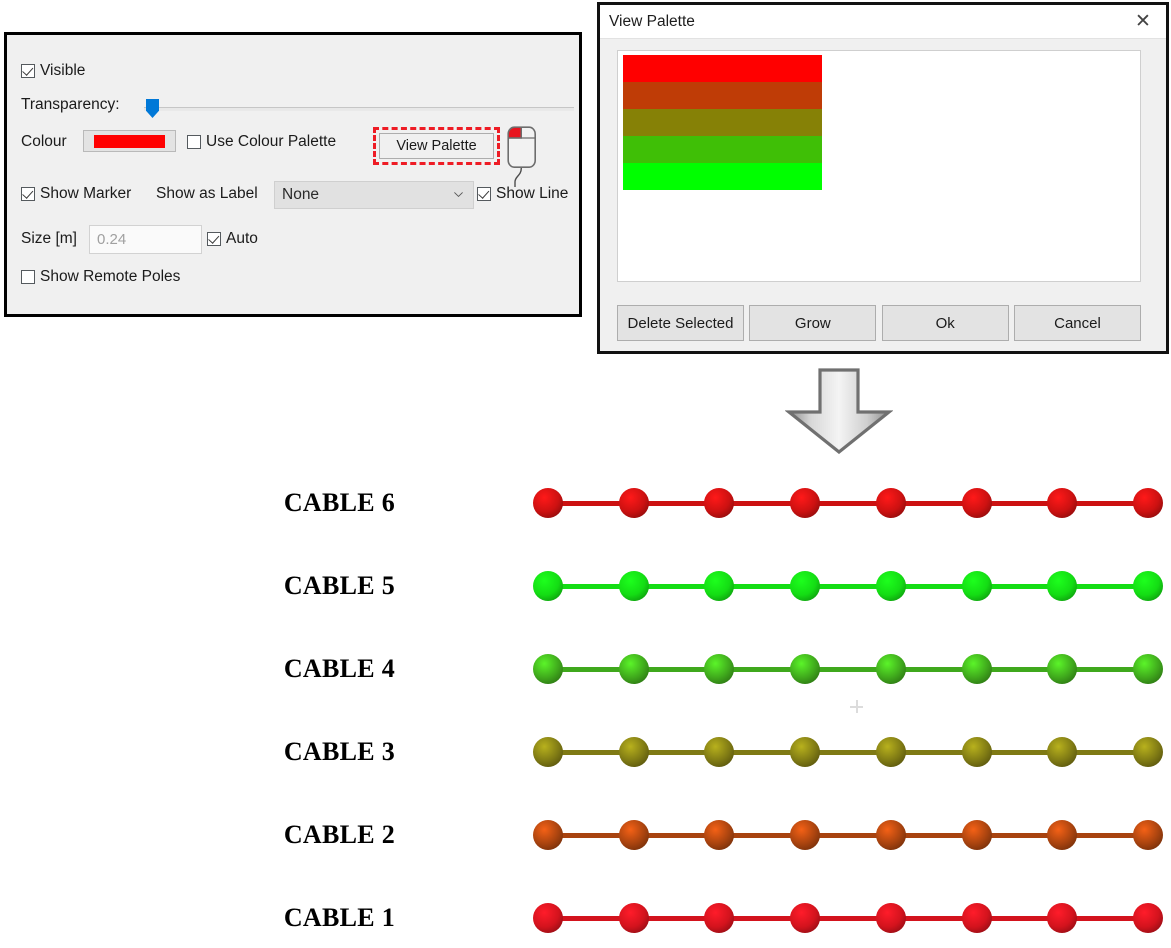 This screenshot has width=1171, height=948. Describe the element at coordinates (242, 238) in the screenshot. I see `auto-label: Auto` at that location.